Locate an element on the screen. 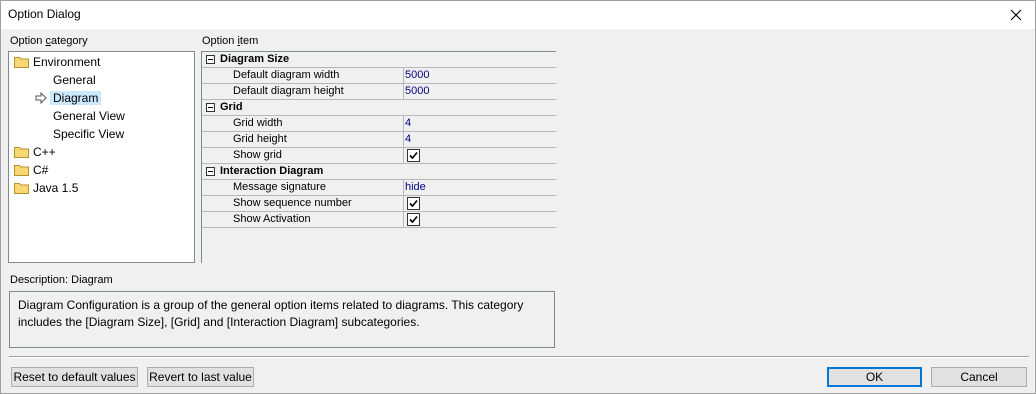 This screenshot has width=1036, height=394. property-row-show-grid: Show grid is located at coordinates (379, 156).